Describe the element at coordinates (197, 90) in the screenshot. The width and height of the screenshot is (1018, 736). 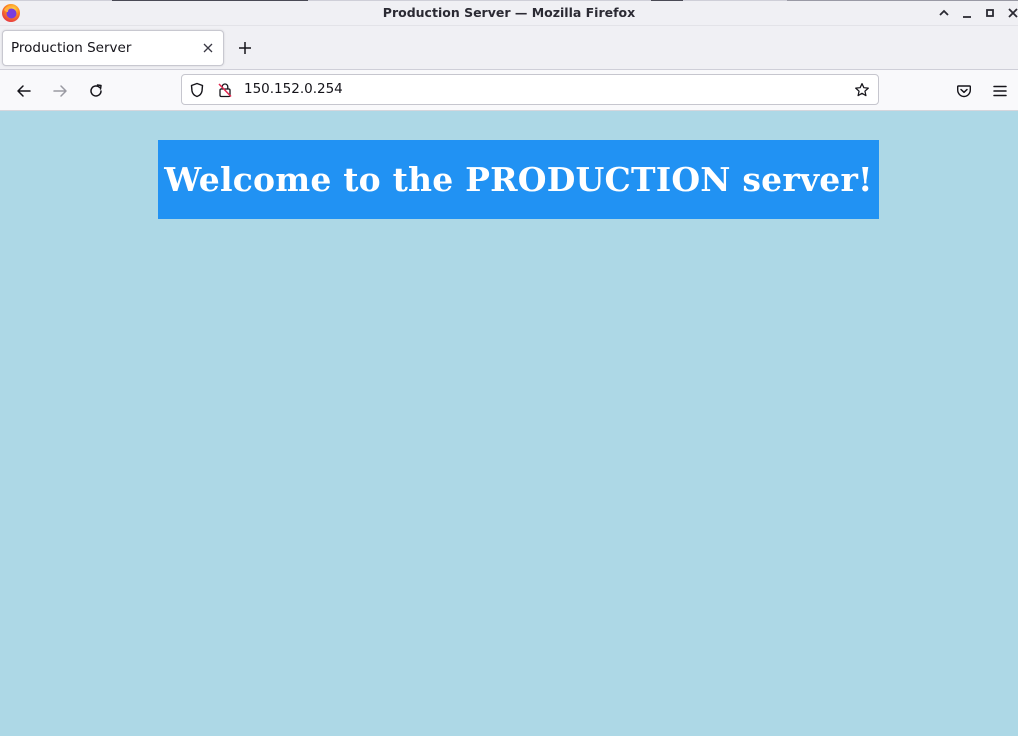
I see `shield-icon` at that location.